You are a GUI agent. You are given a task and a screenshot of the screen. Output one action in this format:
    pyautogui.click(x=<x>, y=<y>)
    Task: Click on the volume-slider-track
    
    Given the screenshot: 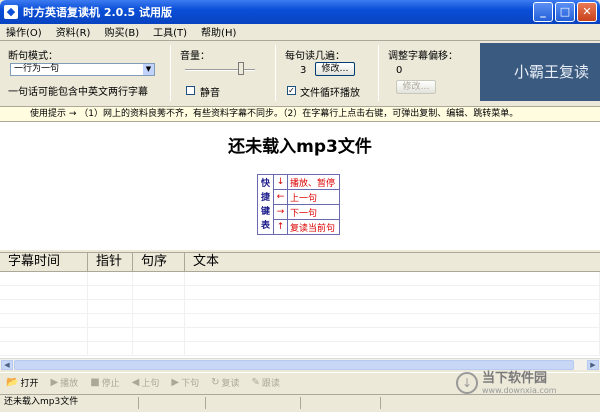 What is the action you would take?
    pyautogui.click(x=220, y=70)
    